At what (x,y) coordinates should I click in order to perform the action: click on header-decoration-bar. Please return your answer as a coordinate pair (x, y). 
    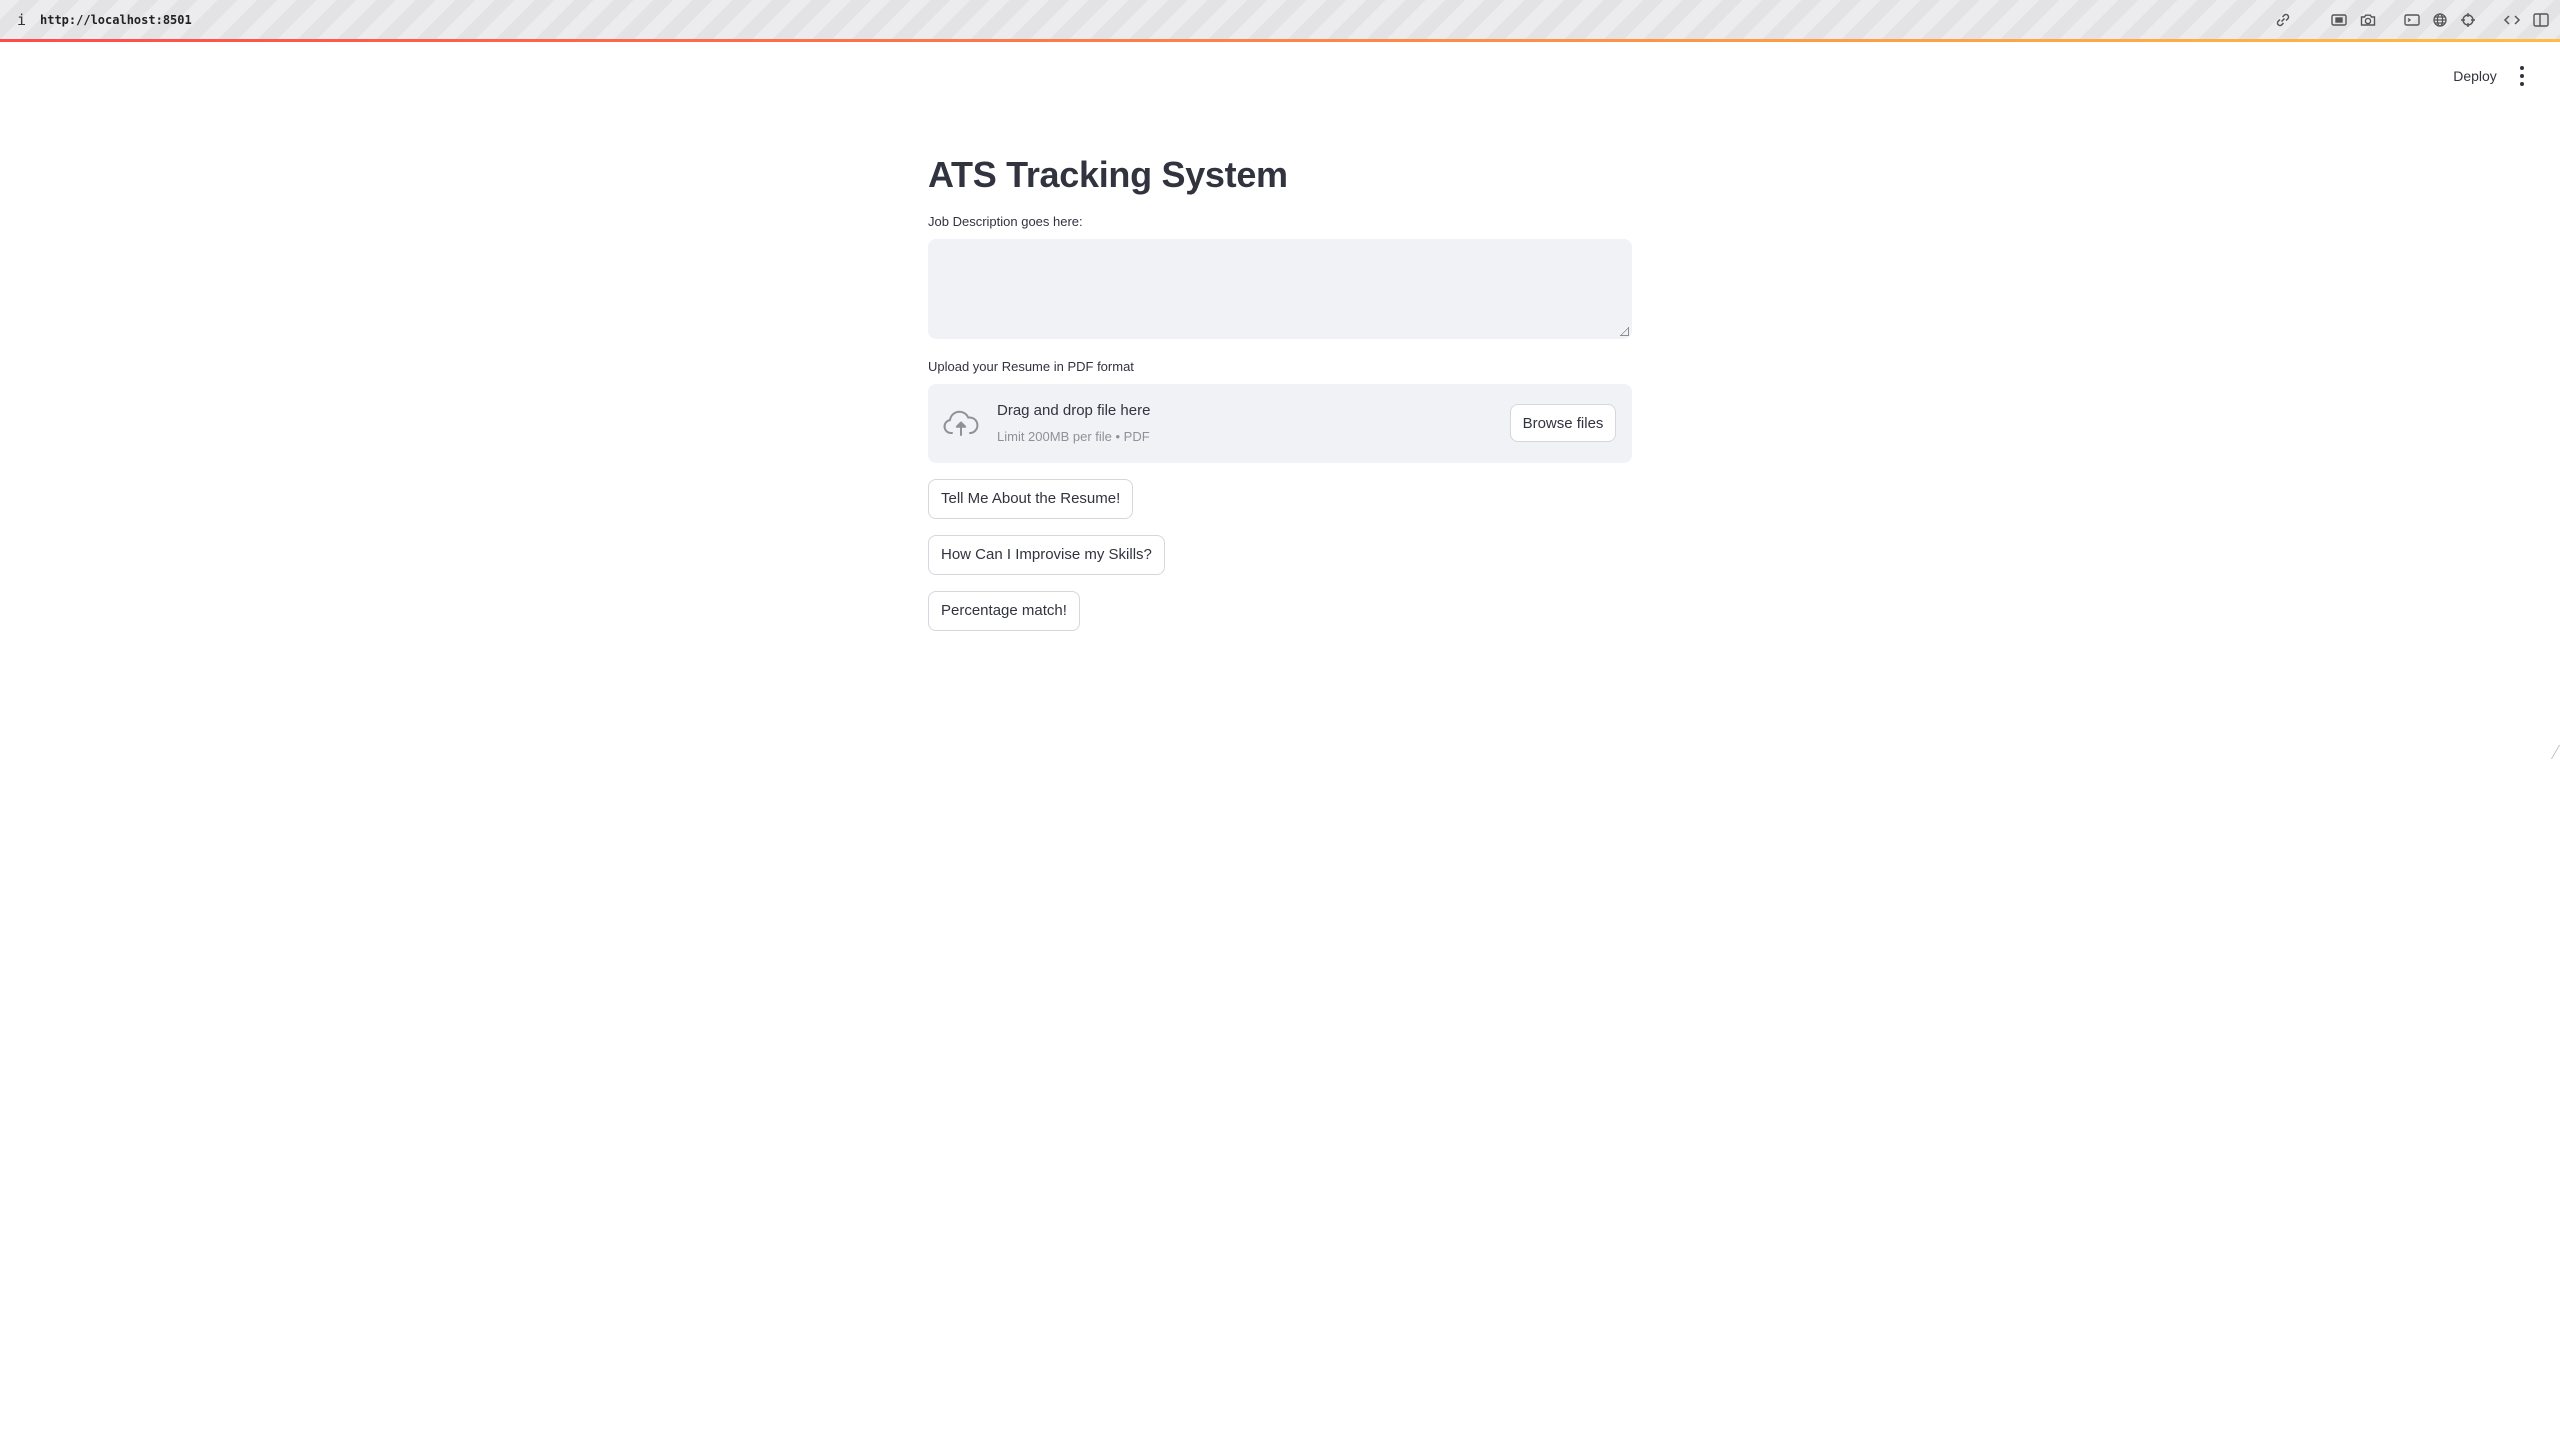
    Looking at the image, I should click on (1280, 40).